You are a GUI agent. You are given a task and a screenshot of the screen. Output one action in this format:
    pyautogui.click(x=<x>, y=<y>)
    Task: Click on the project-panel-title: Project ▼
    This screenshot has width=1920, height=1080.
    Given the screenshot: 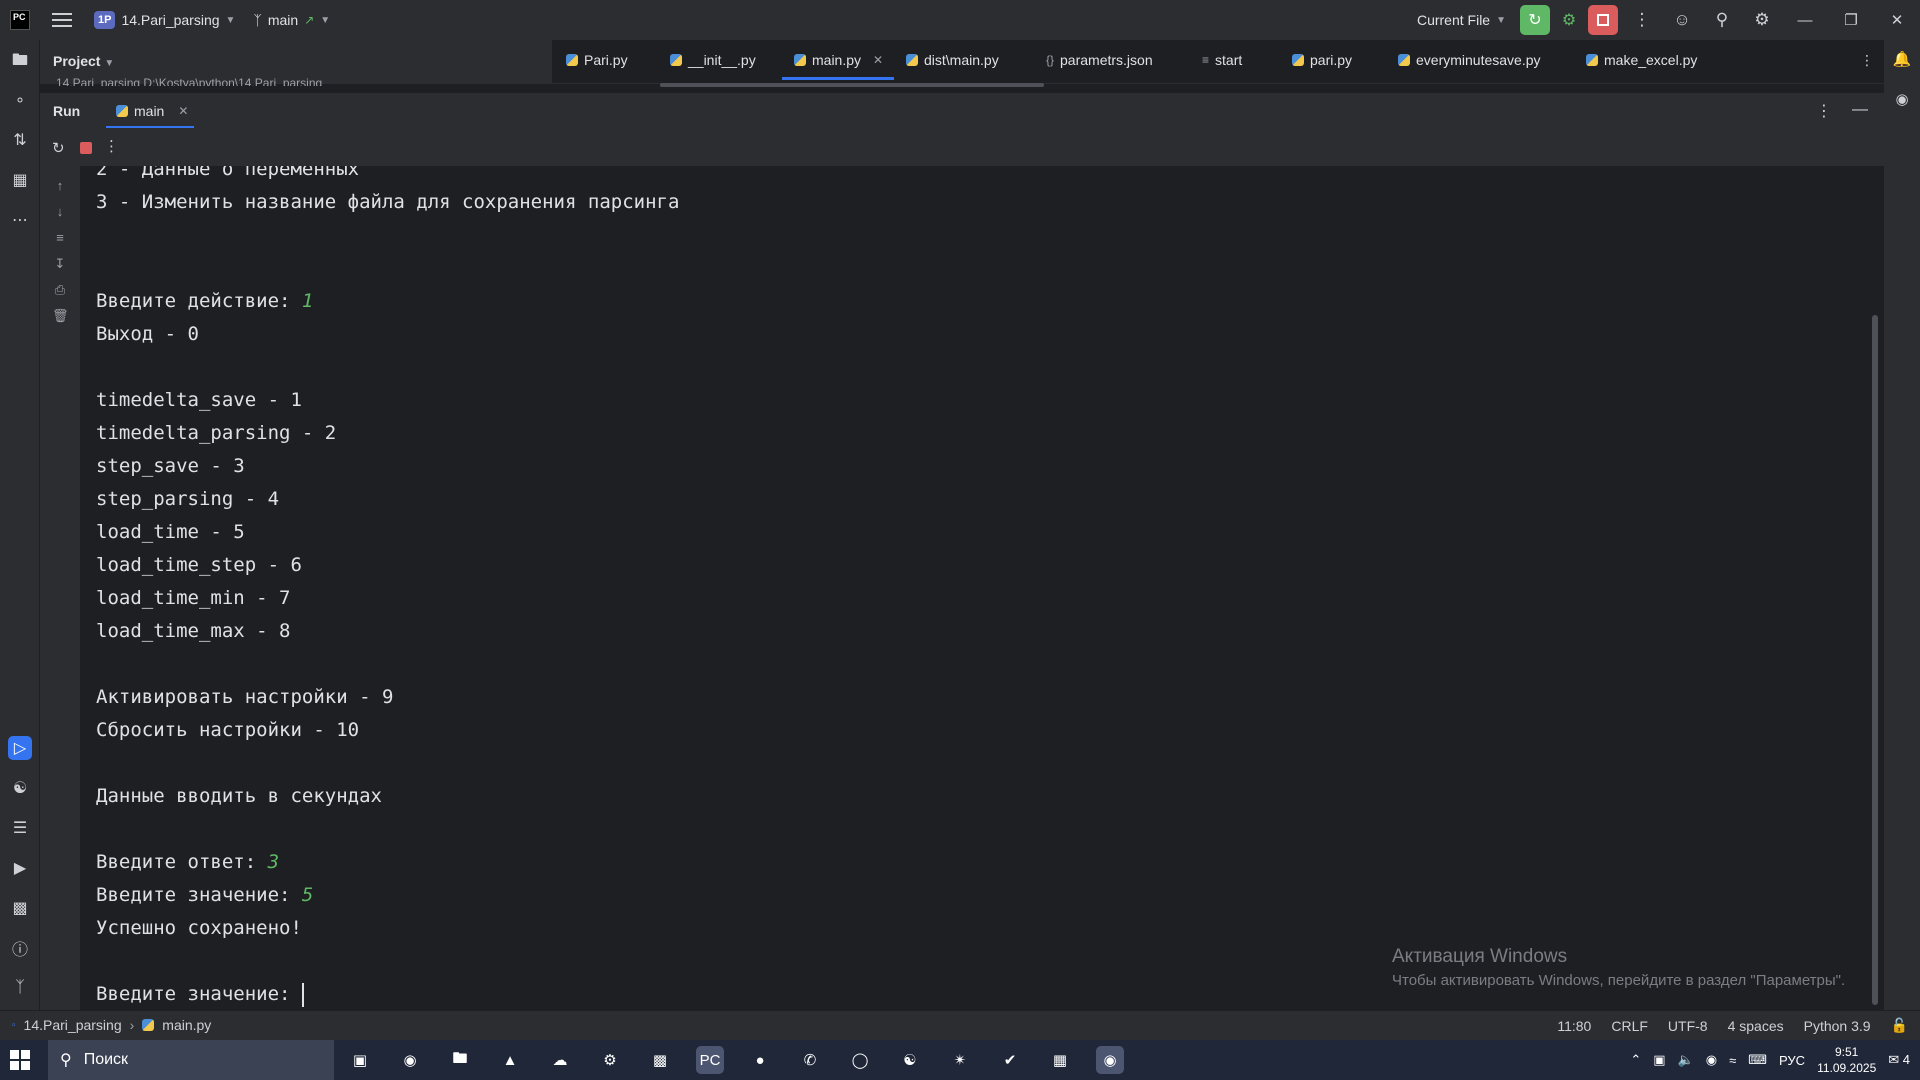 What is the action you would take?
    pyautogui.click(x=83, y=61)
    